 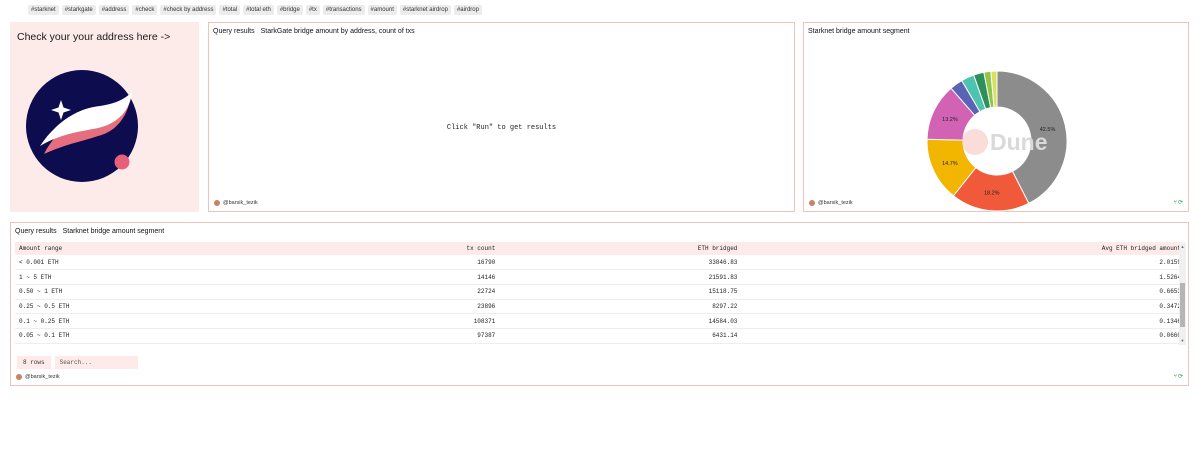 I want to click on table-cell: 22724, so click(x=406, y=292).